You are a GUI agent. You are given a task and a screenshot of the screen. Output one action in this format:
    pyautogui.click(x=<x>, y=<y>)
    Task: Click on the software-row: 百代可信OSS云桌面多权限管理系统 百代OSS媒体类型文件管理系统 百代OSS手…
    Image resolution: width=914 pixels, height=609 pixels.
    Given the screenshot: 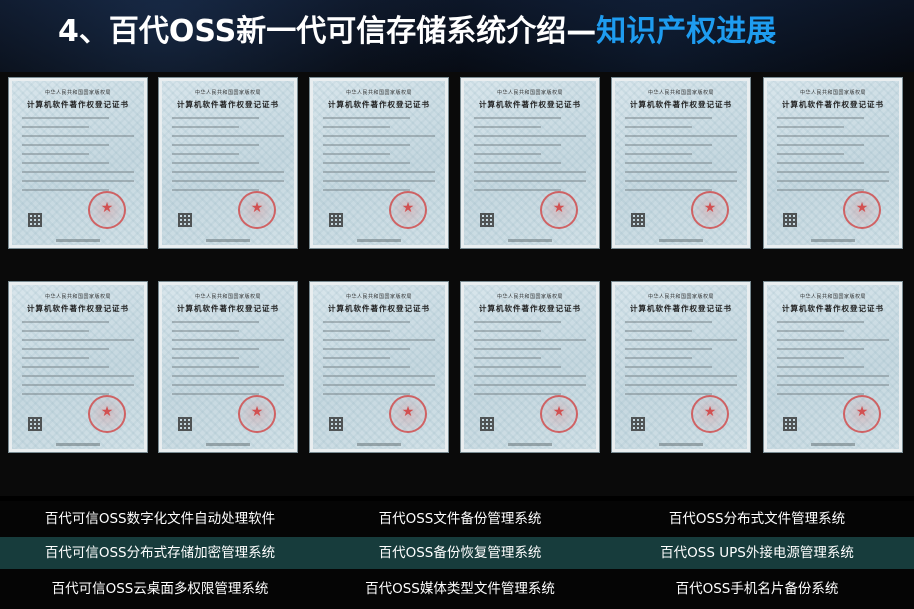 What is the action you would take?
    pyautogui.click(x=457, y=589)
    